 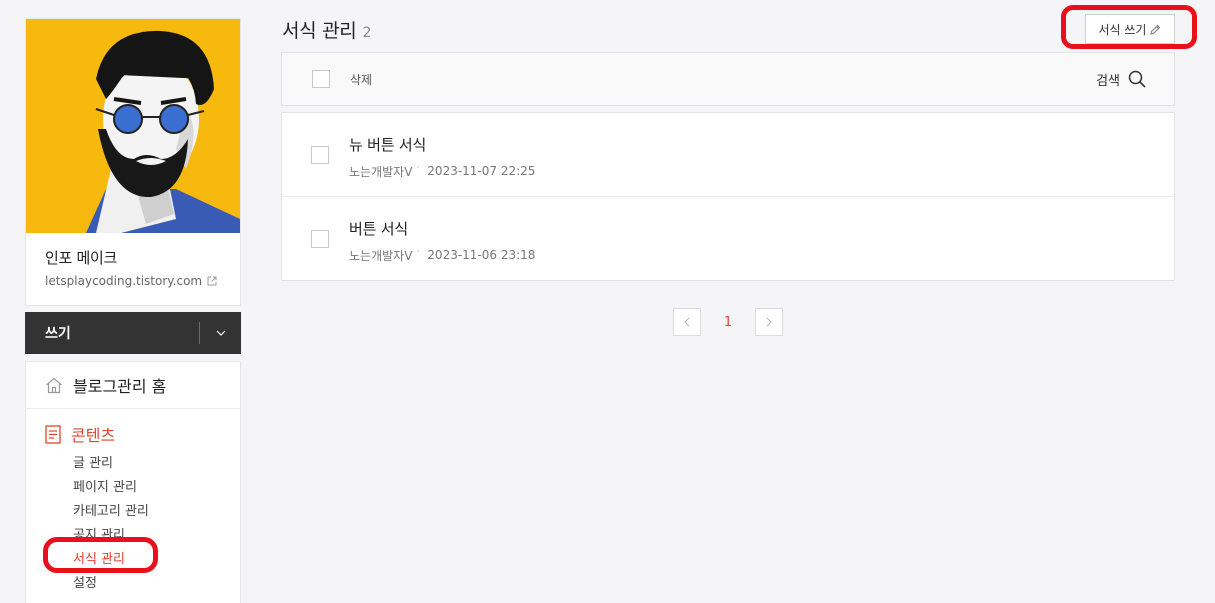 I want to click on home-icon, so click(x=54, y=385).